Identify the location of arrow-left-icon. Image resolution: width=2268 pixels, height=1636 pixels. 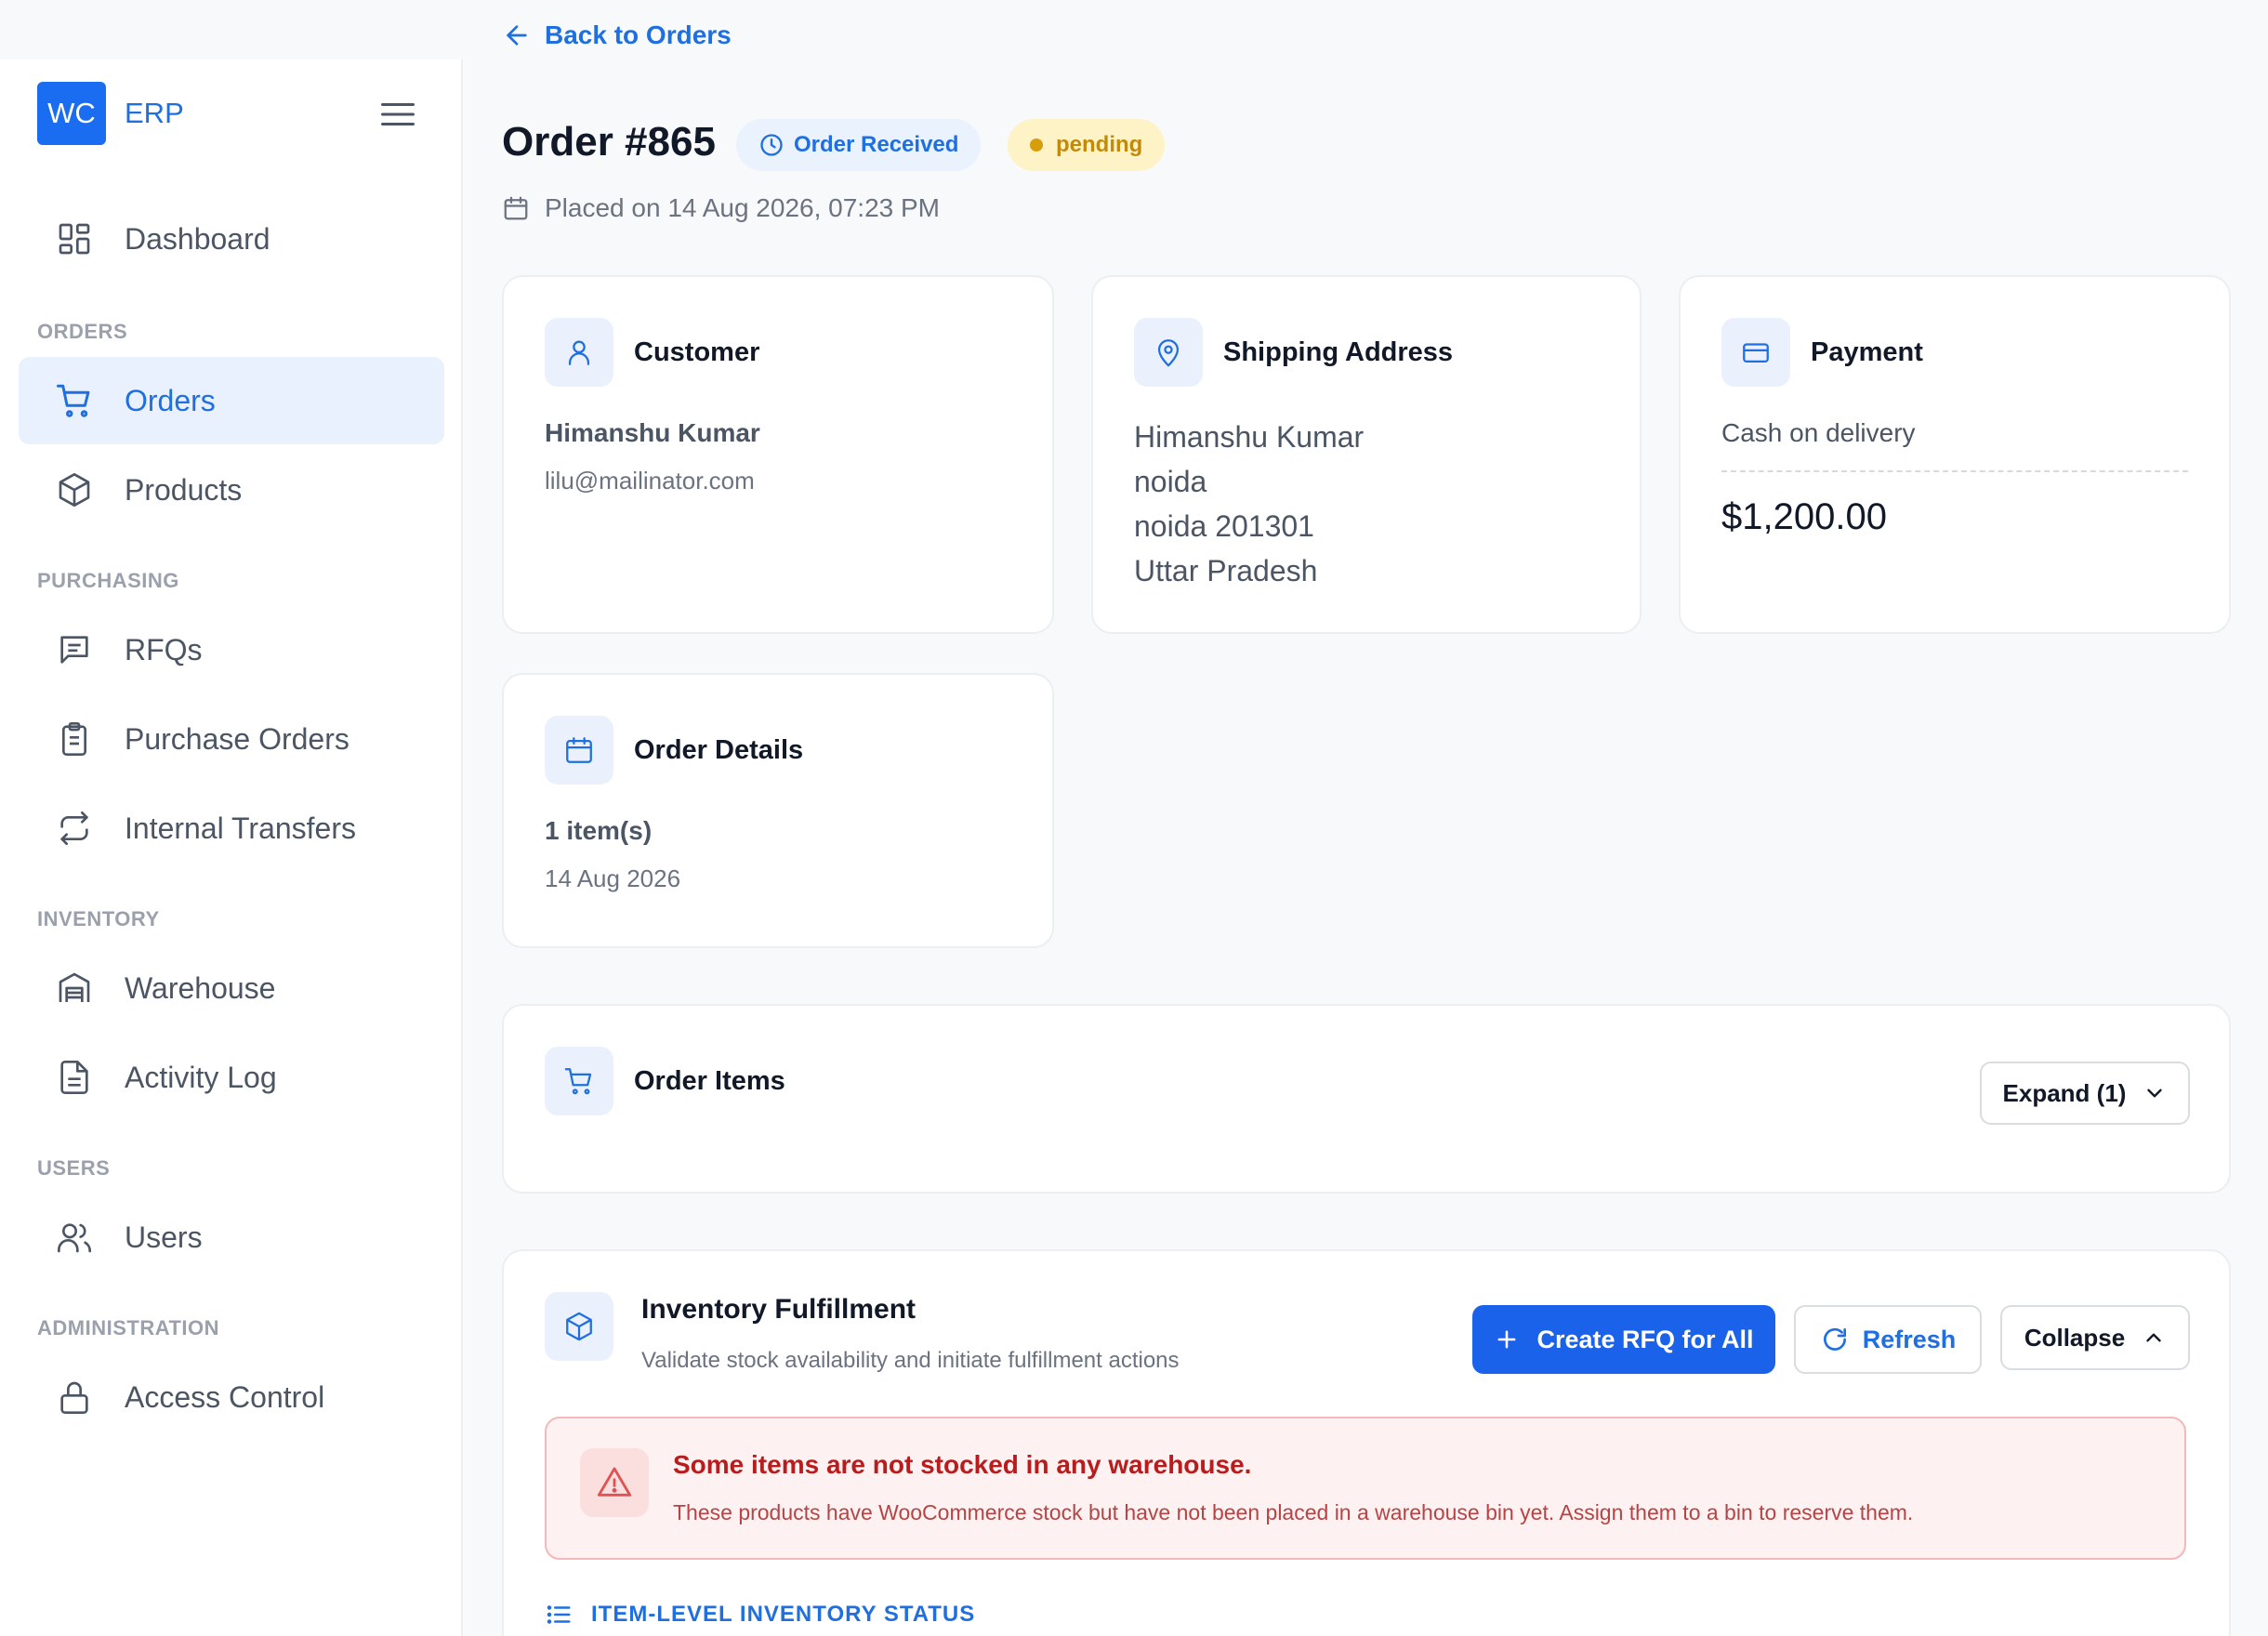
(517, 35).